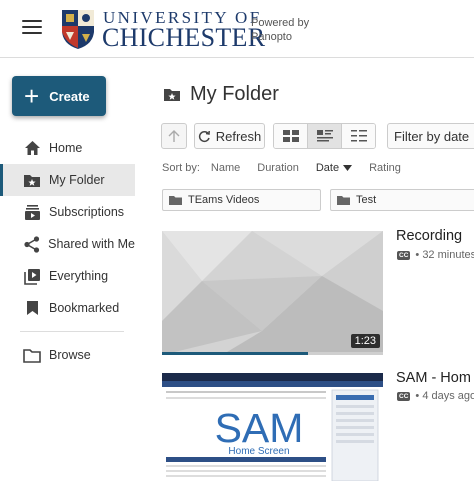 Image resolution: width=474 pixels, height=481 pixels. I want to click on session-meta: CC • 4 days ago, so click(435, 396).